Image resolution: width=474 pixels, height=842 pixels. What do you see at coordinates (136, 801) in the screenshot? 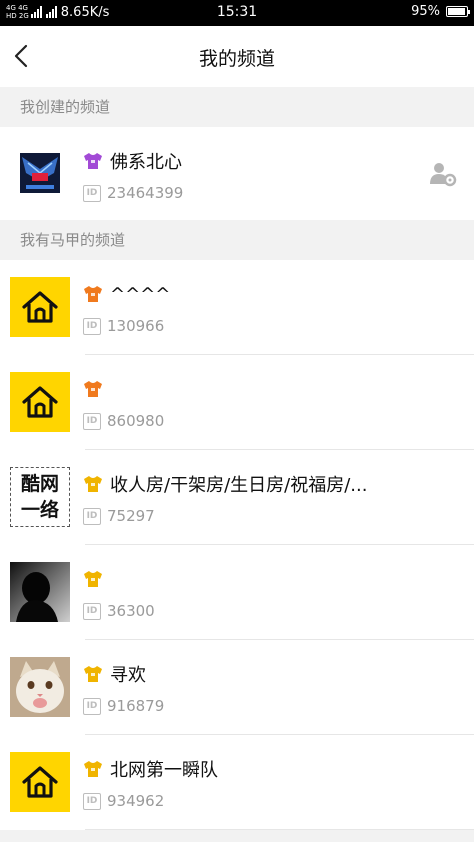
I see `channel-id: 934962` at bounding box center [136, 801].